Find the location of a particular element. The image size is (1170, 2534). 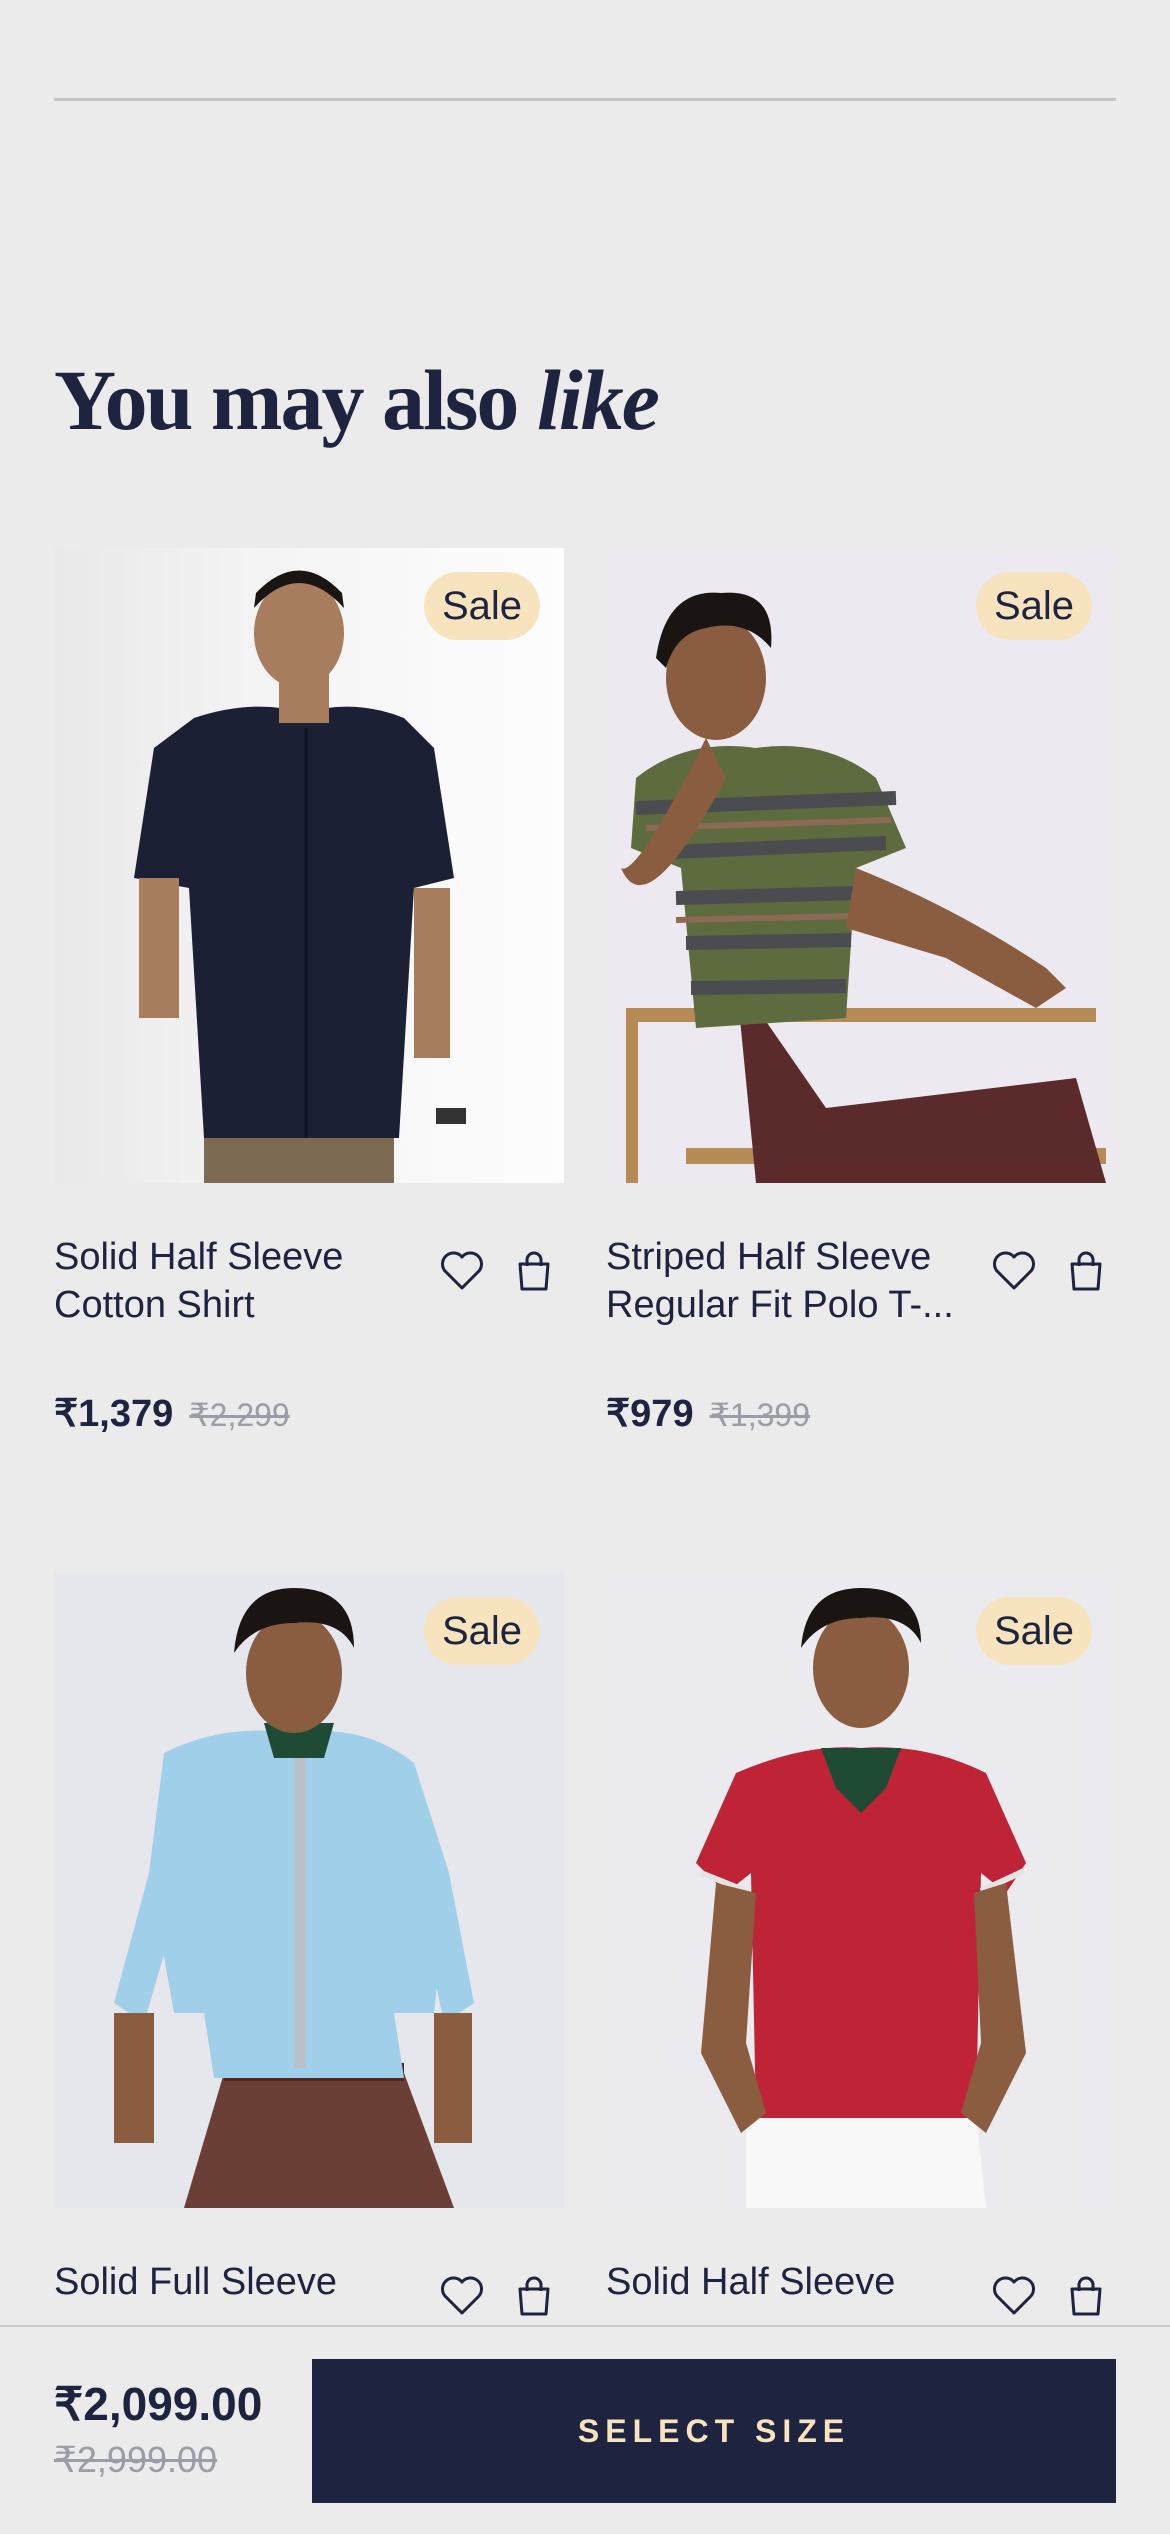

original-price: ₹2,299 is located at coordinates (239, 1415).